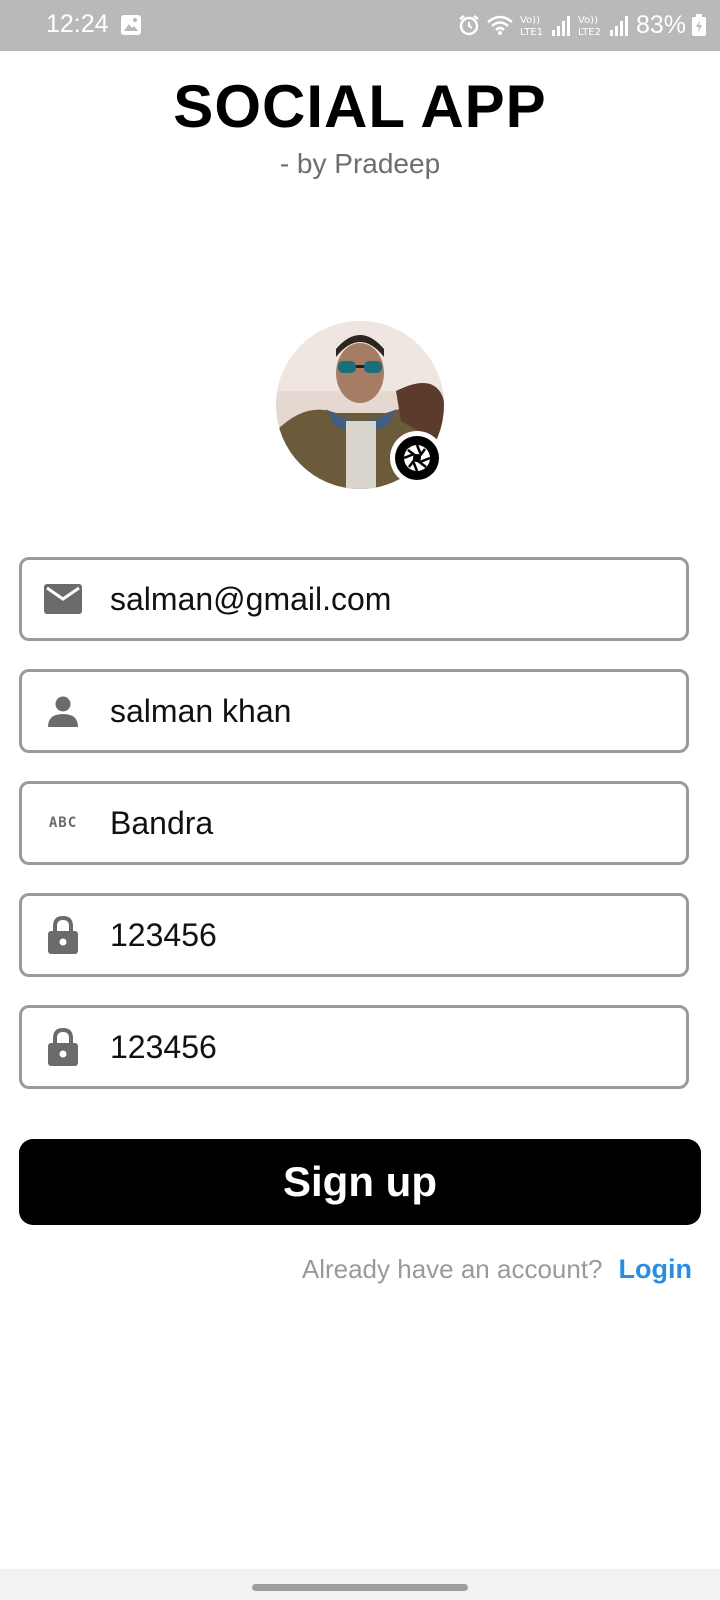  I want to click on status-time: 12:24, so click(77, 24).